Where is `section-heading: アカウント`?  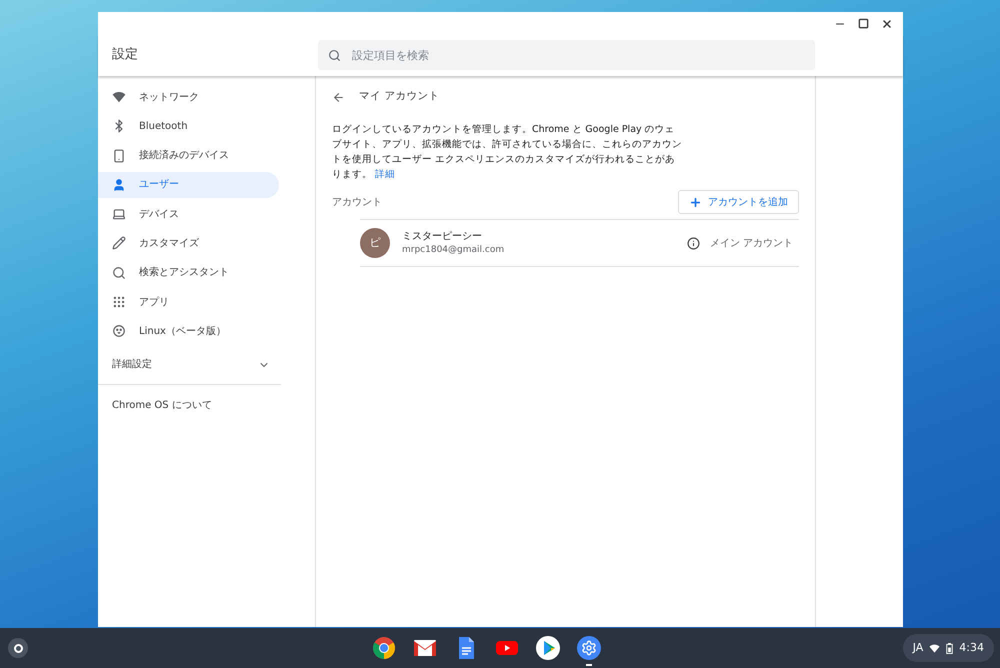 section-heading: アカウント is located at coordinates (357, 203).